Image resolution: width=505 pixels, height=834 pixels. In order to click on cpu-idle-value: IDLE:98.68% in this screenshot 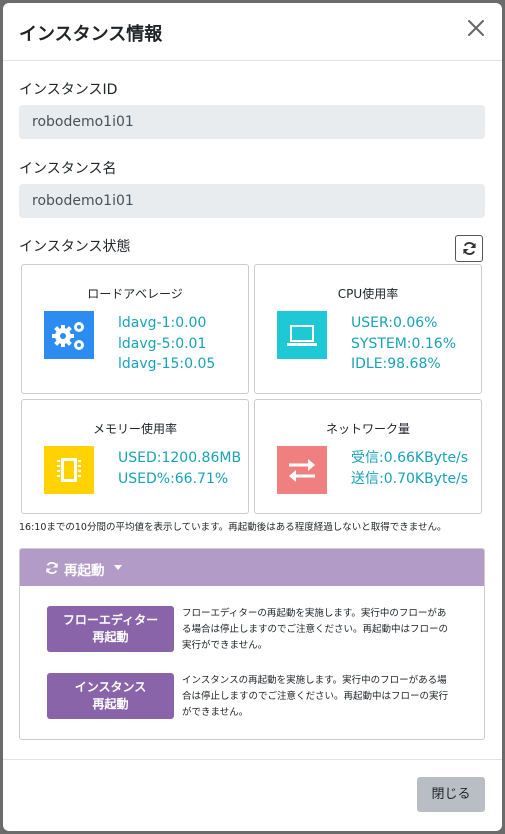, I will do `click(396, 364)`.